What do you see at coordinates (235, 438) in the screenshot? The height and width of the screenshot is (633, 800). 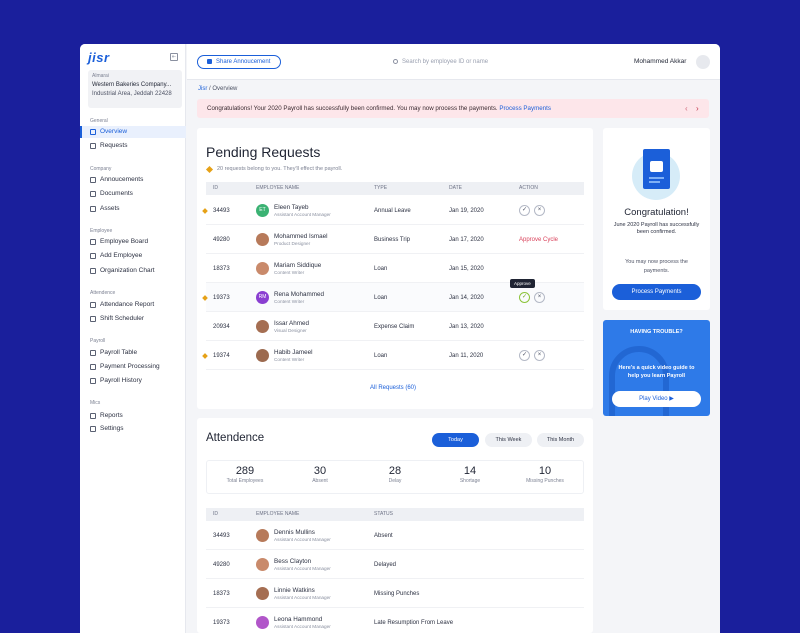 I see `attendance-title: Attendence` at bounding box center [235, 438].